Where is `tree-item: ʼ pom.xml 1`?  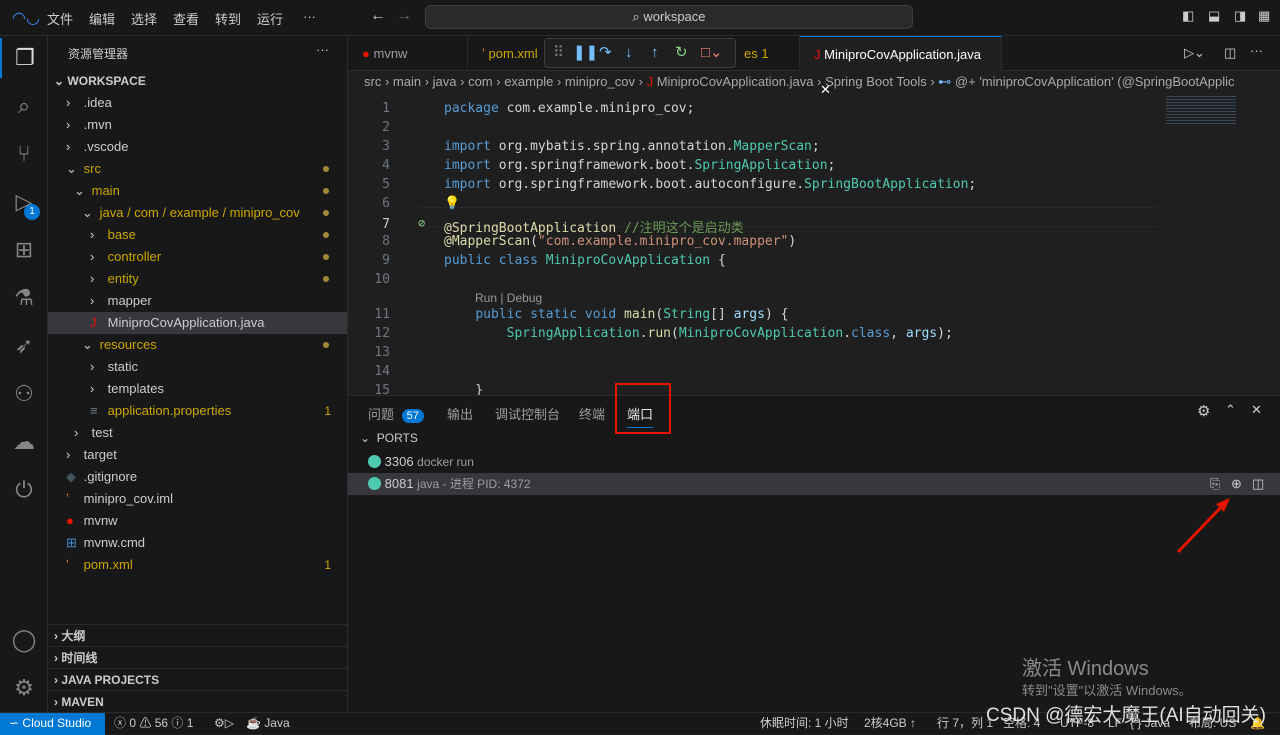 tree-item: ʼ pom.xml 1 is located at coordinates (197, 565).